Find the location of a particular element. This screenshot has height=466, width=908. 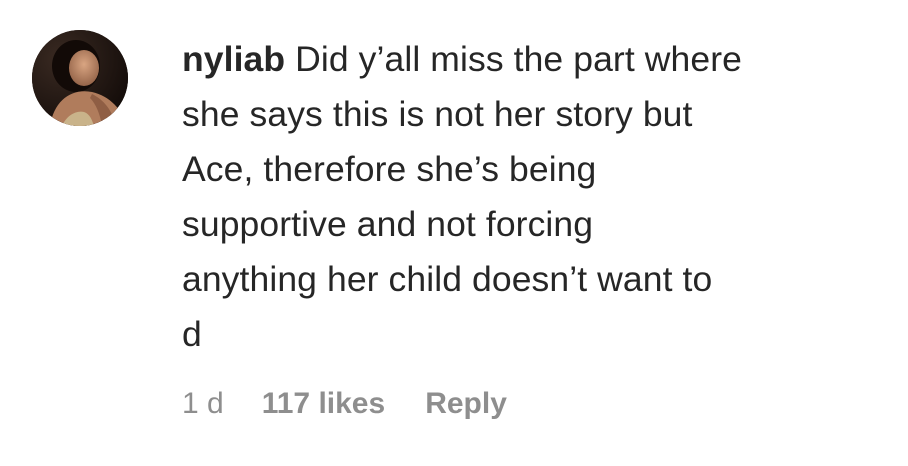

comment-meta: 1 d 117 likes Reply is located at coordinates (344, 404).